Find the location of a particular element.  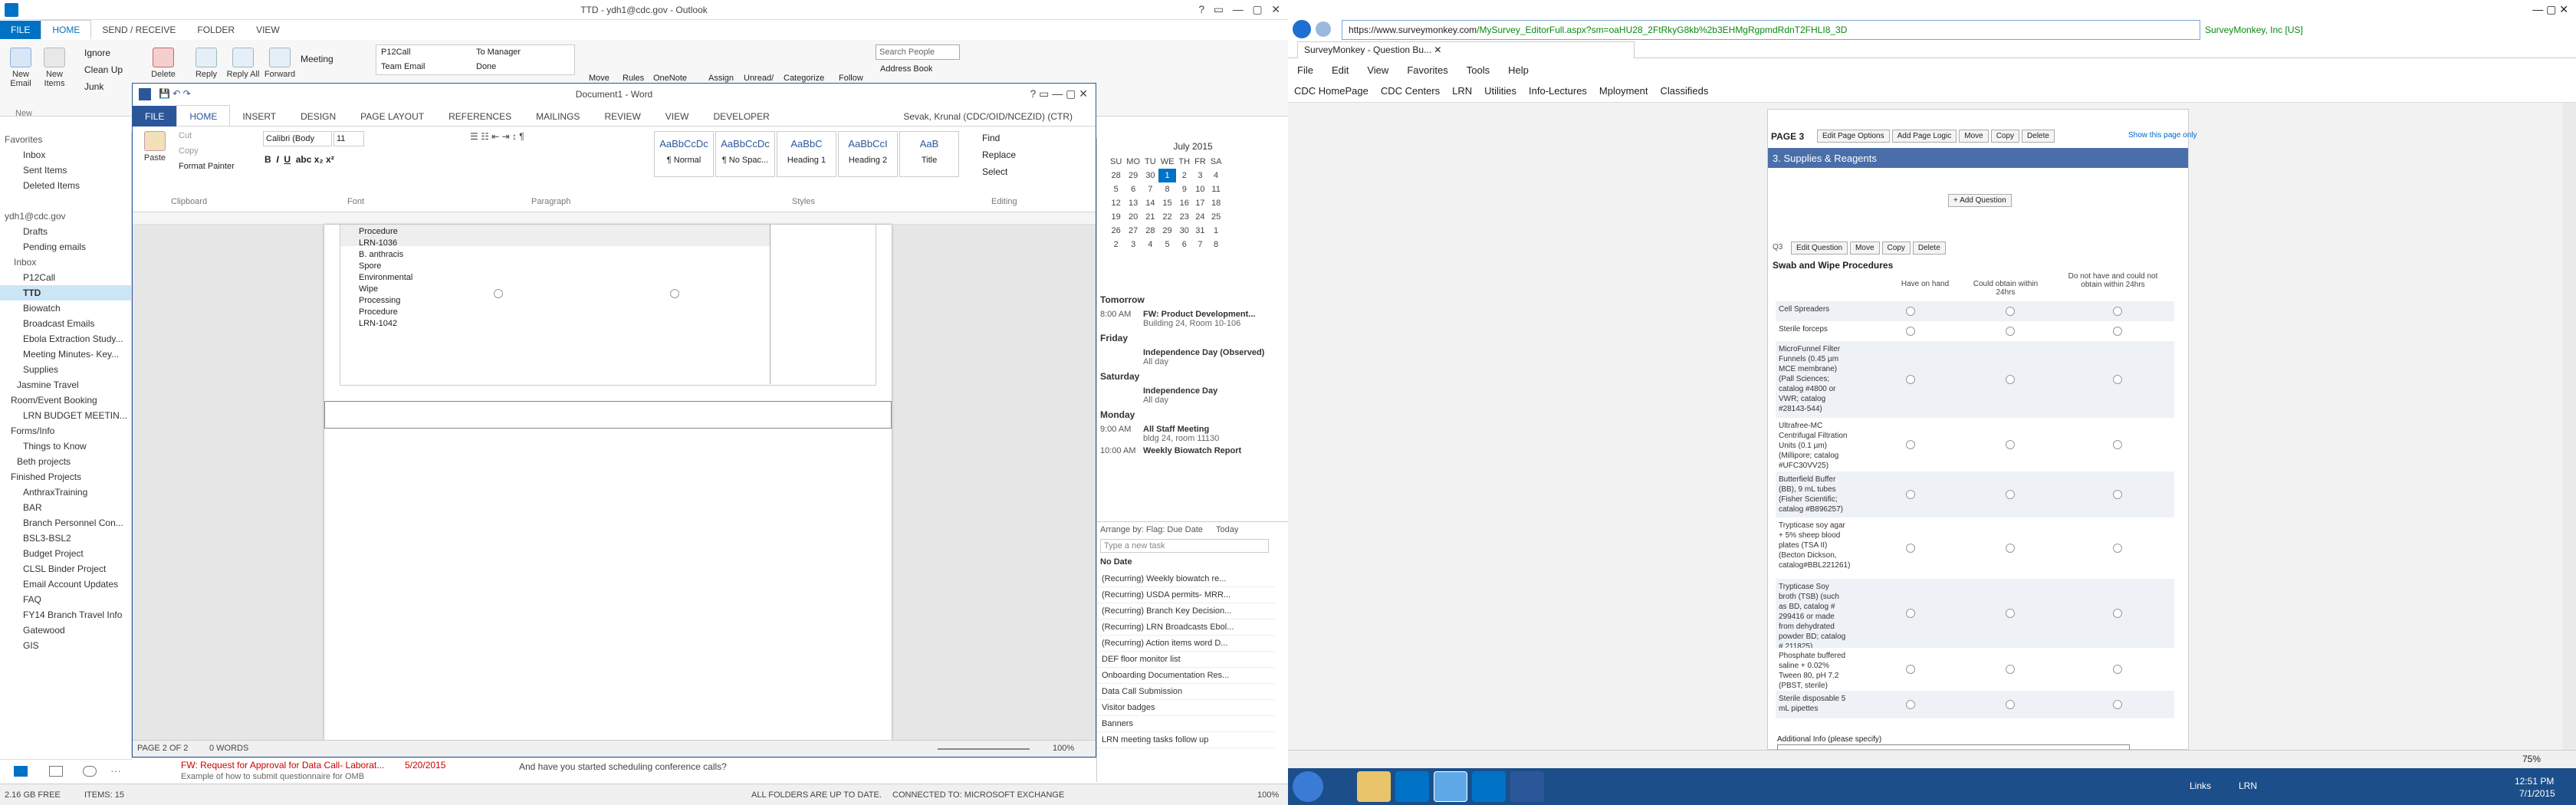

nav-item-selected: TTD is located at coordinates (66, 293).